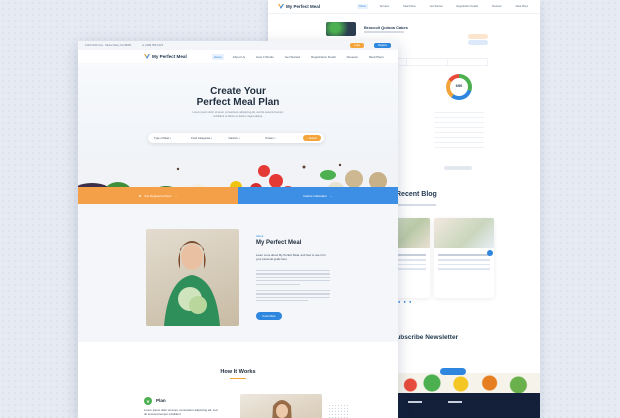 The height and width of the screenshot is (418, 620). What do you see at coordinates (357, 45) in the screenshot?
I see `login-button: Login` at bounding box center [357, 45].